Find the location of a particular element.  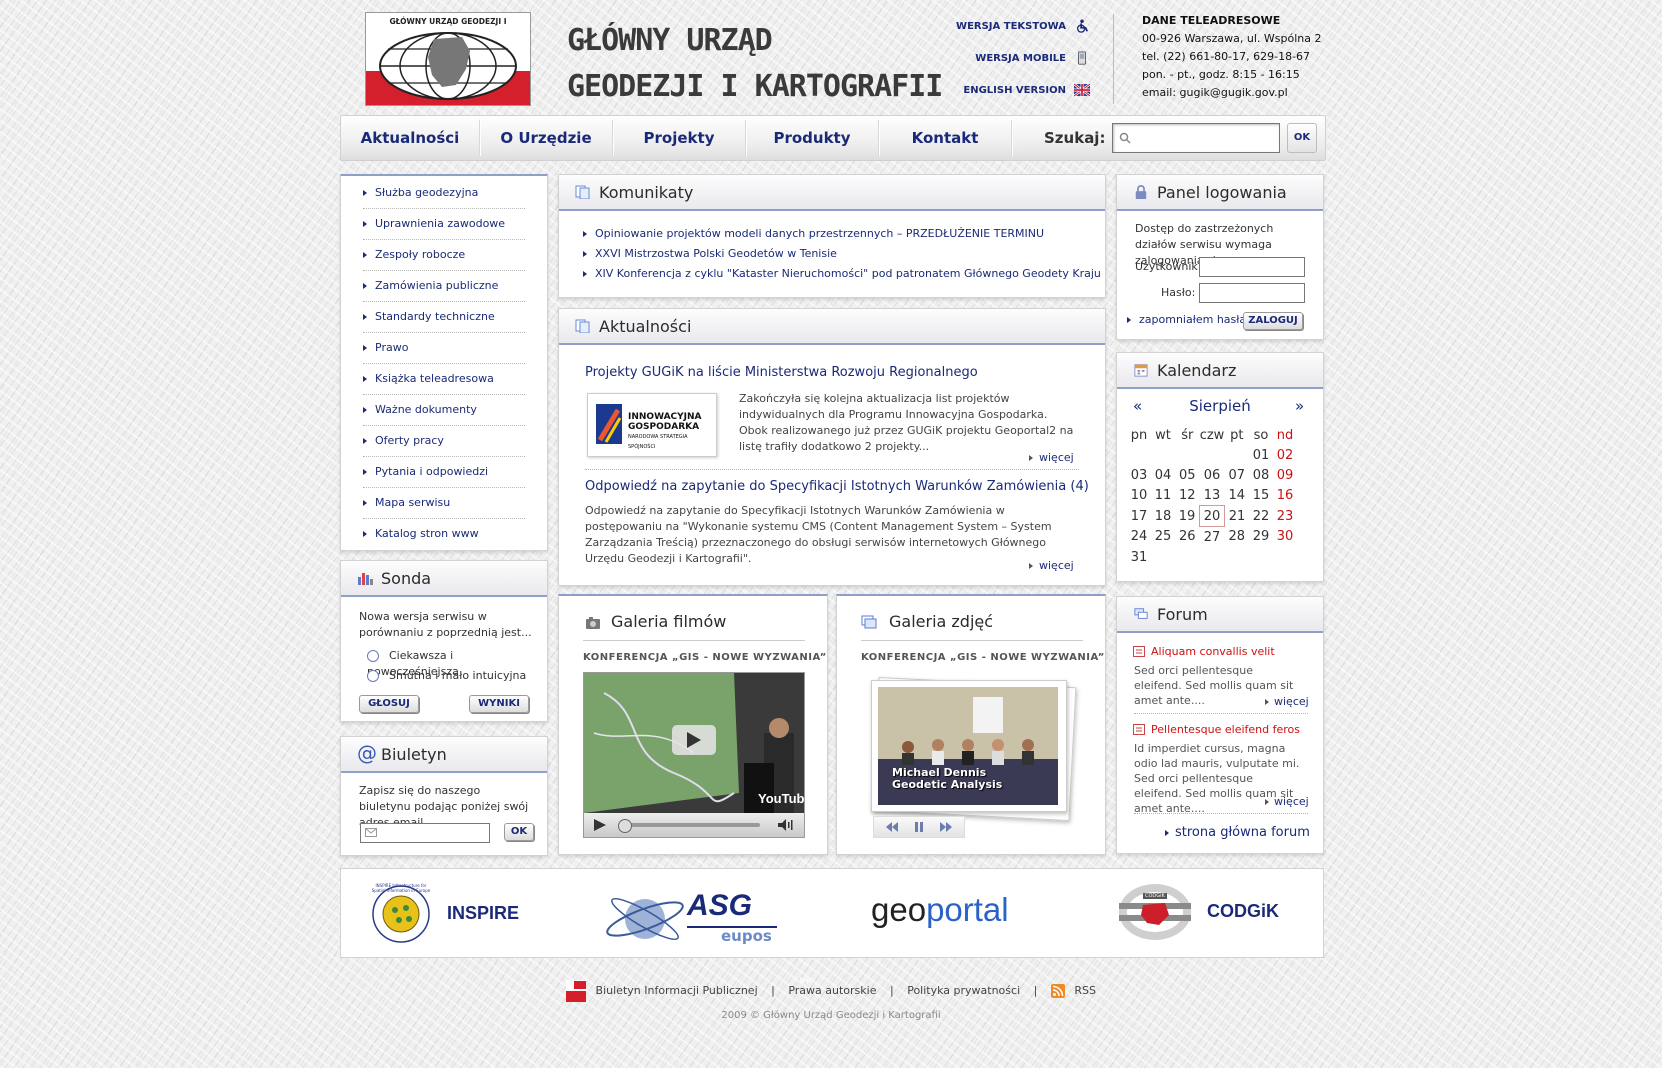

photo-frame: Michael Dennis Geodetic Analysis is located at coordinates (969, 746).